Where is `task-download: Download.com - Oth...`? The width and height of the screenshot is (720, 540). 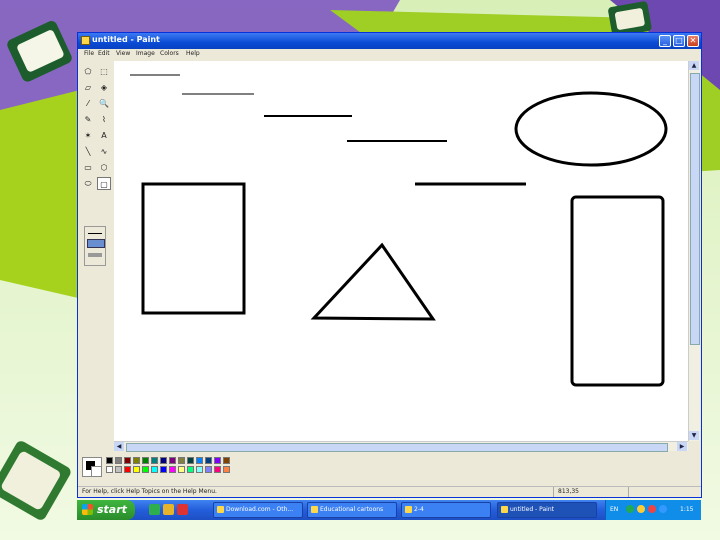 task-download: Download.com - Oth... is located at coordinates (258, 510).